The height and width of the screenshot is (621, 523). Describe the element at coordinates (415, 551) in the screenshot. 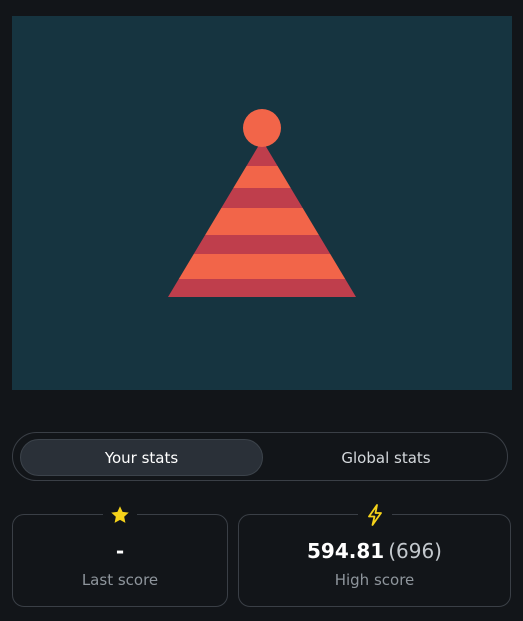

I see `high-score-count: (696)` at that location.